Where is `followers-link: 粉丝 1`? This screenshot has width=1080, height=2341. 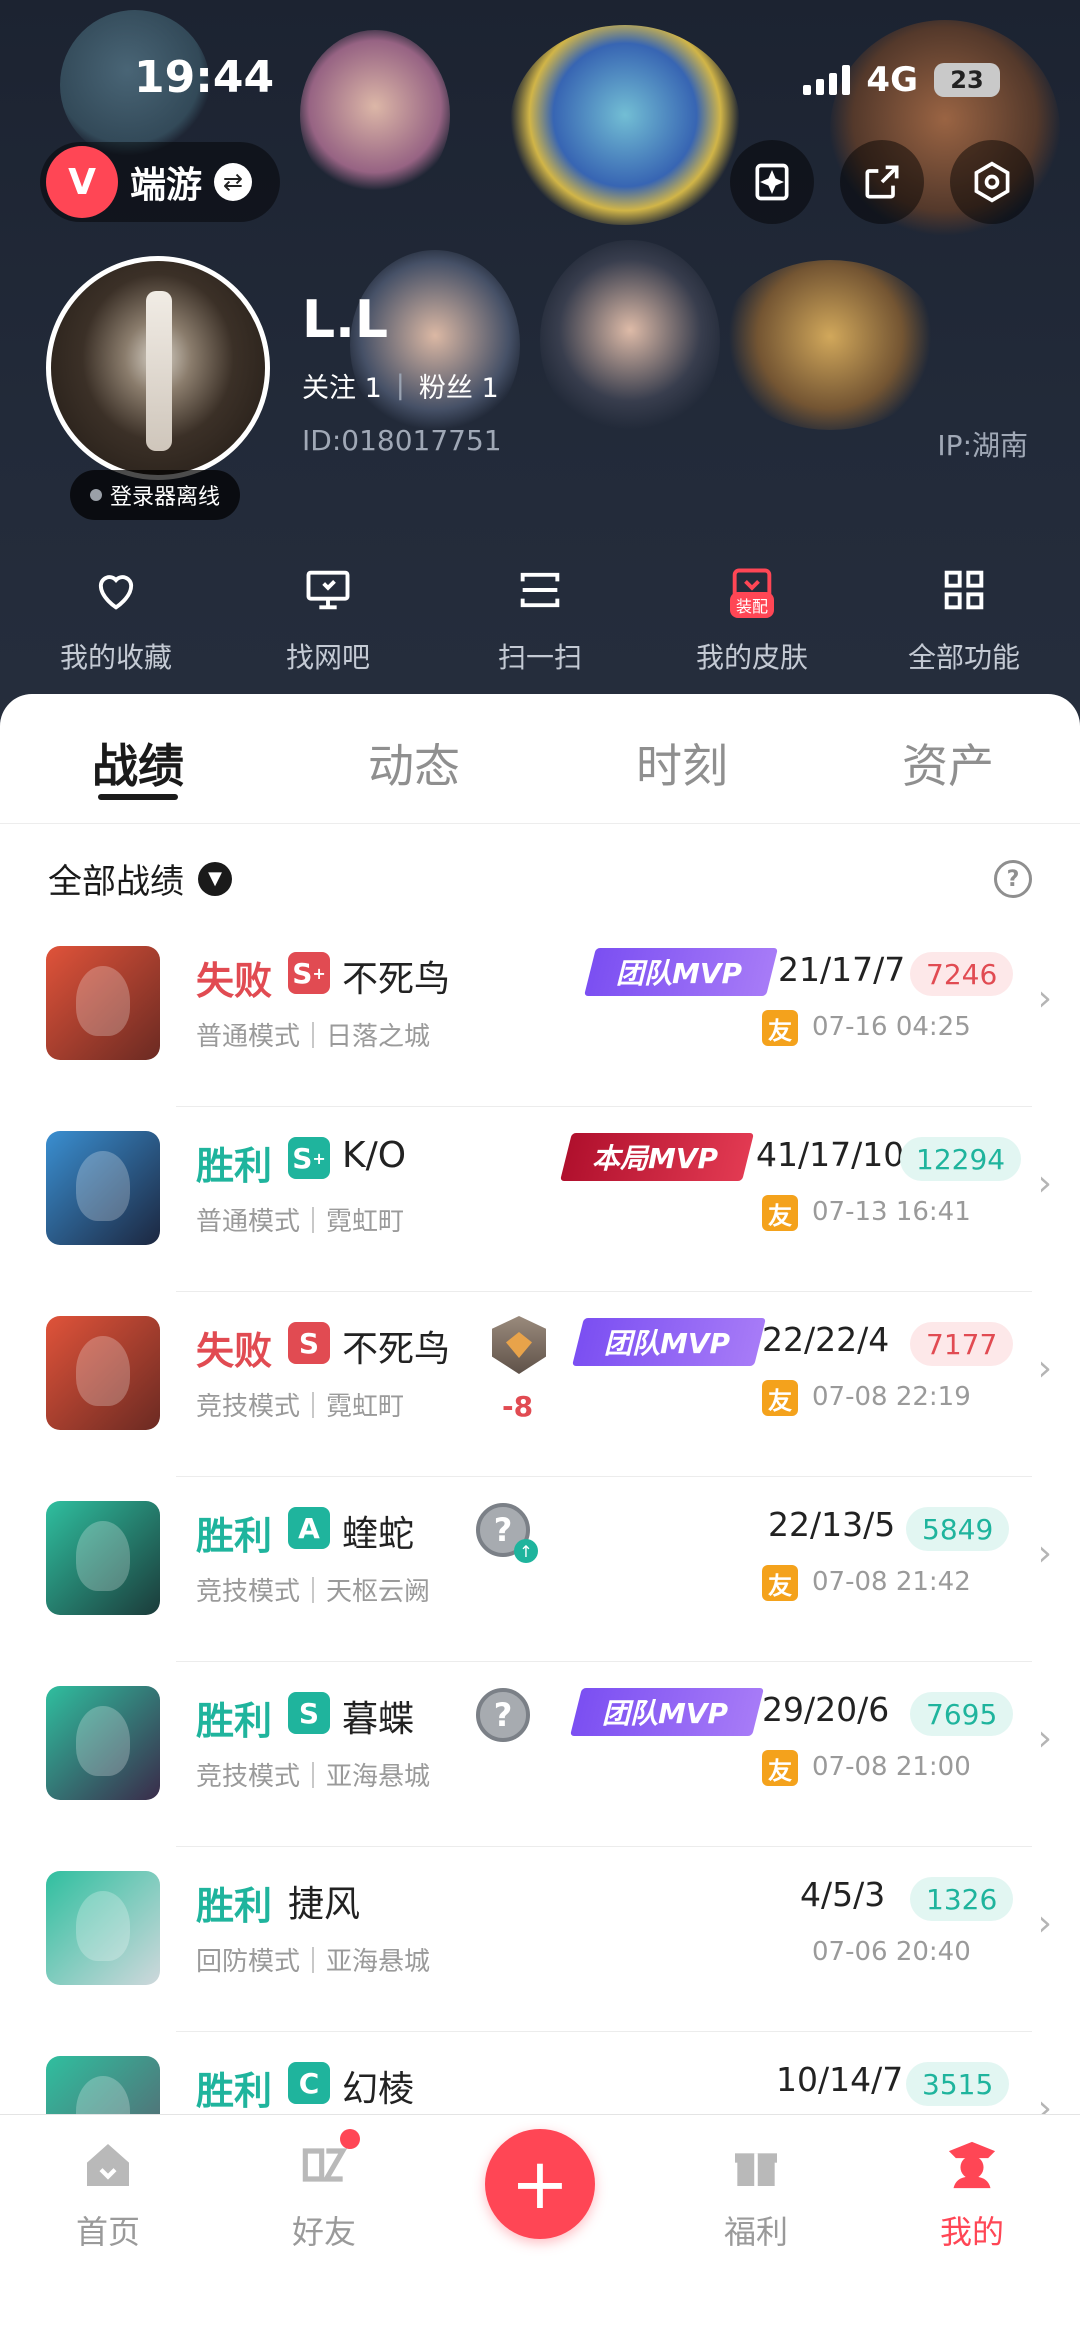
followers-link: 粉丝 1 is located at coordinates (459, 385).